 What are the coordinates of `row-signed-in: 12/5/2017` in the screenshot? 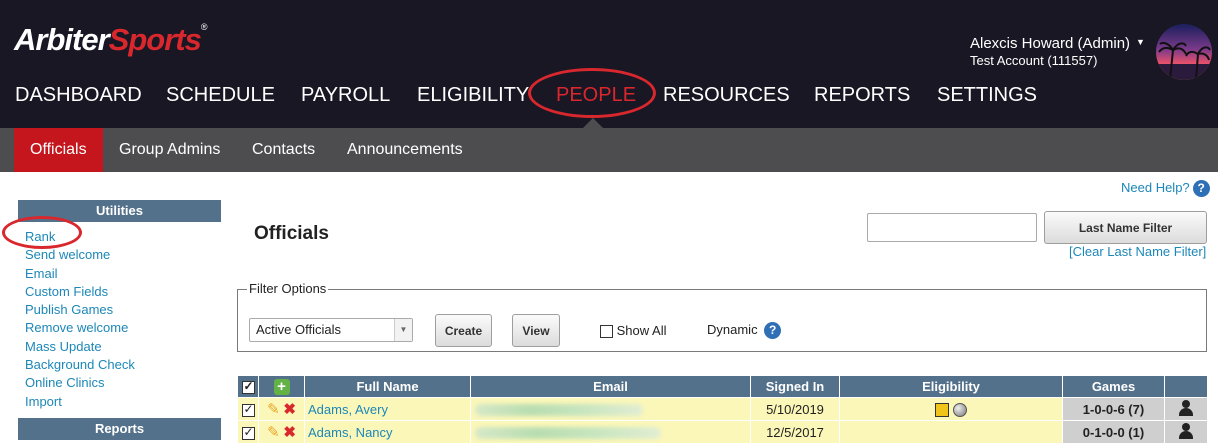 It's located at (795, 432).